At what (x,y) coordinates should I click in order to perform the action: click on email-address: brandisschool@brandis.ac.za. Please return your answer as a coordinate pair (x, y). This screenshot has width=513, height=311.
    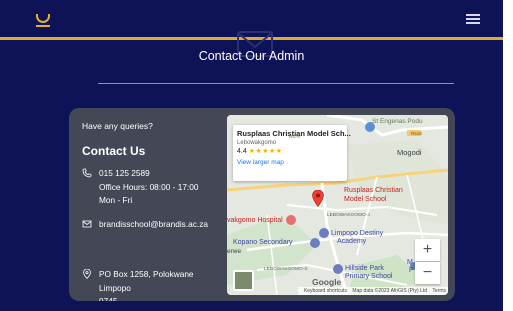
    Looking at the image, I should click on (153, 225).